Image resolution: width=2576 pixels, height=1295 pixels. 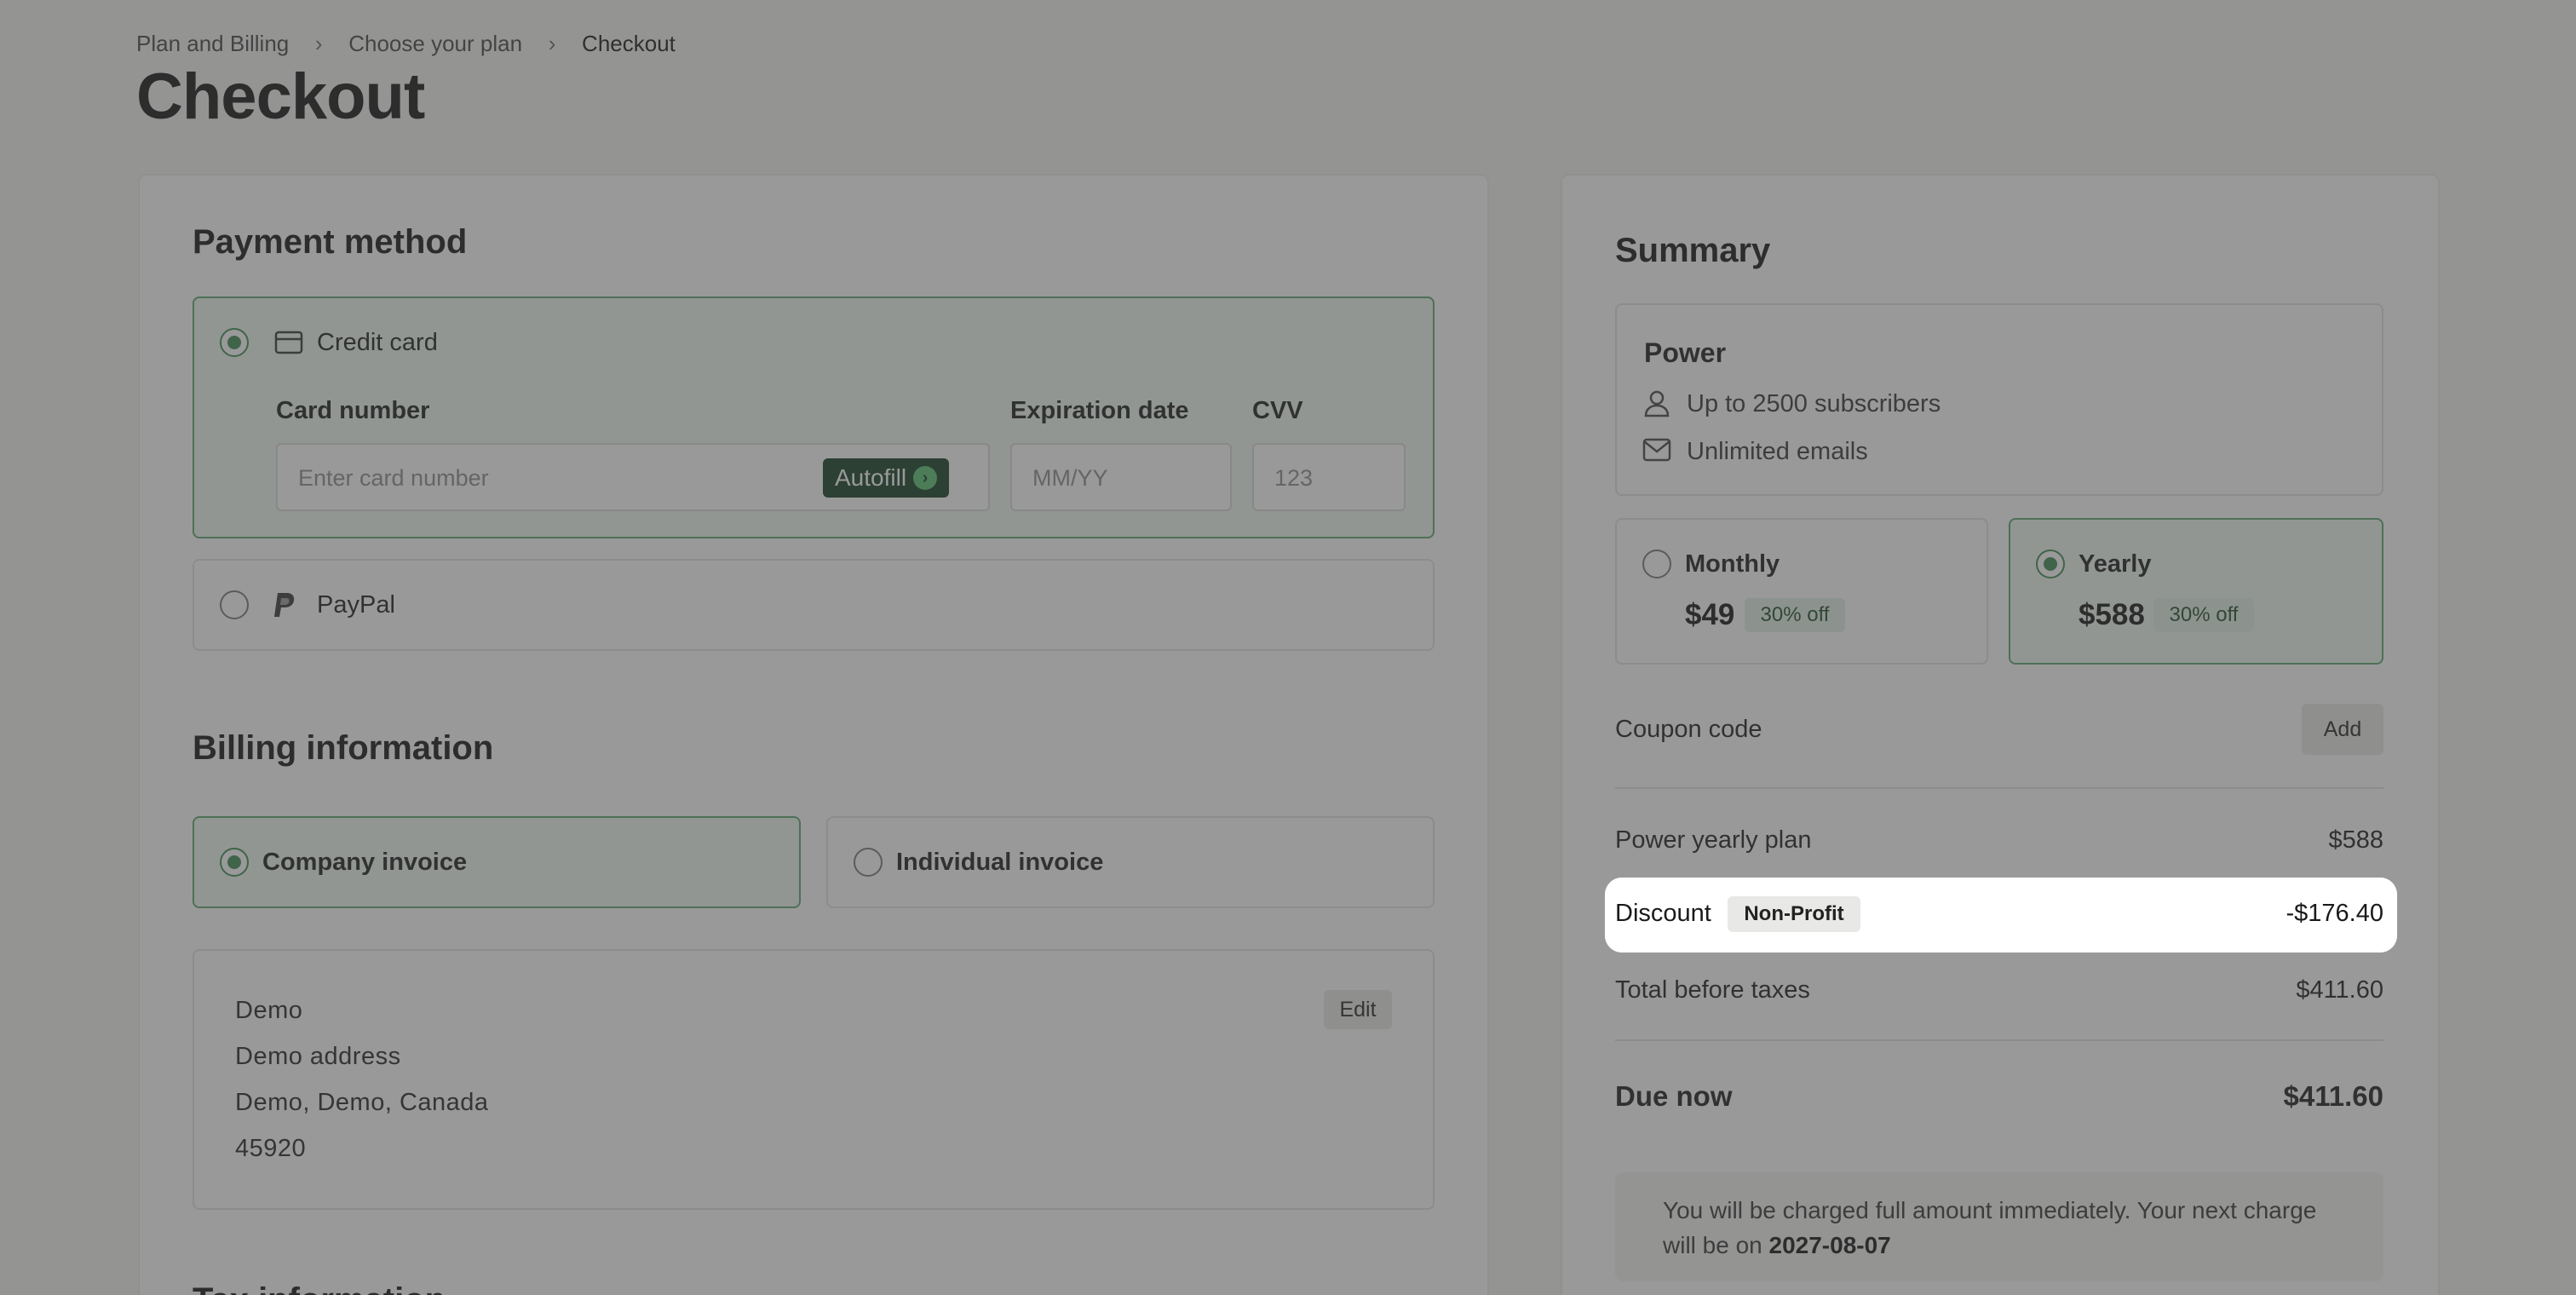 What do you see at coordinates (353, 410) in the screenshot?
I see `card-number-label: Card number` at bounding box center [353, 410].